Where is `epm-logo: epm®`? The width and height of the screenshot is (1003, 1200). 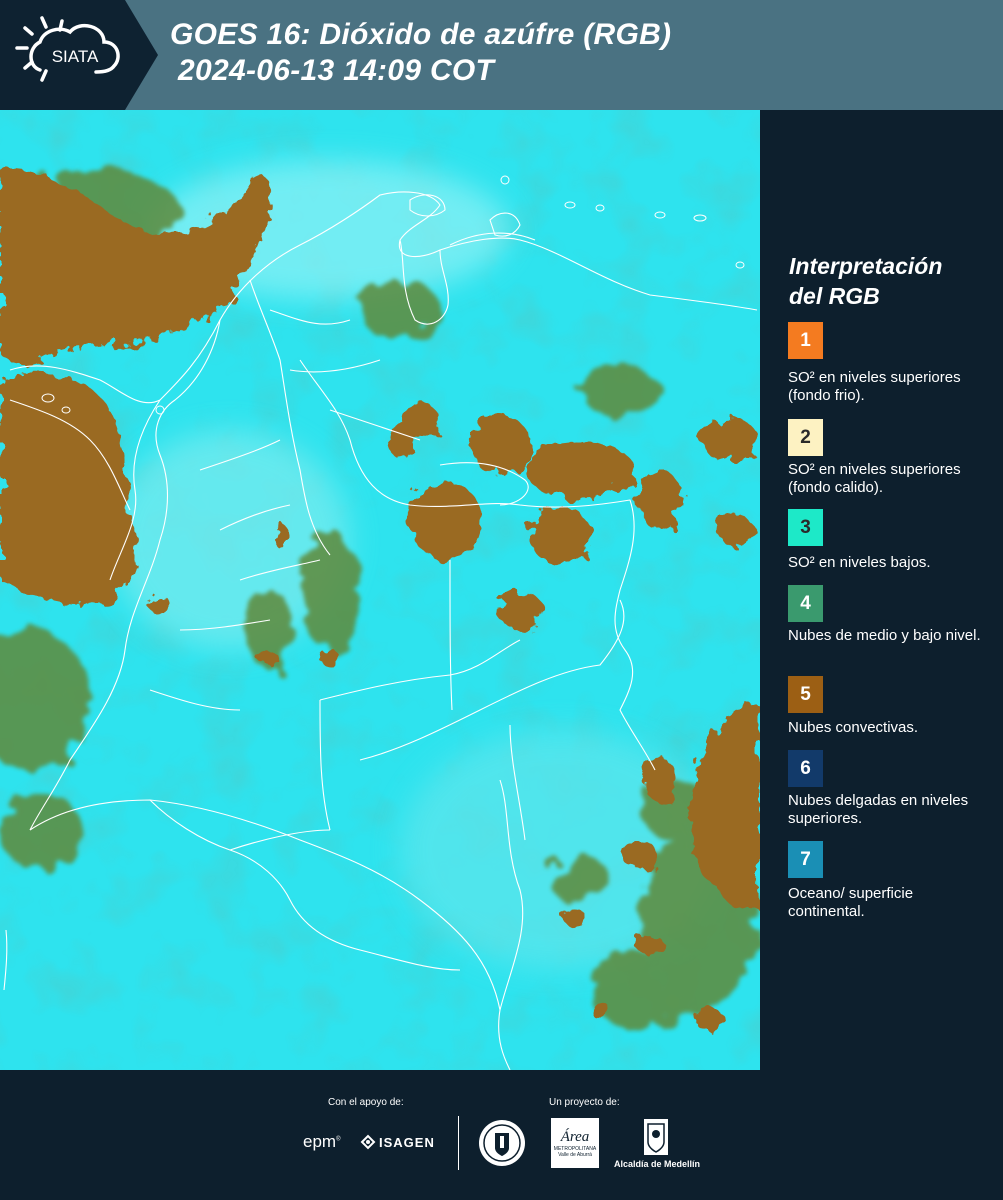 epm-logo: epm® is located at coordinates (322, 1141).